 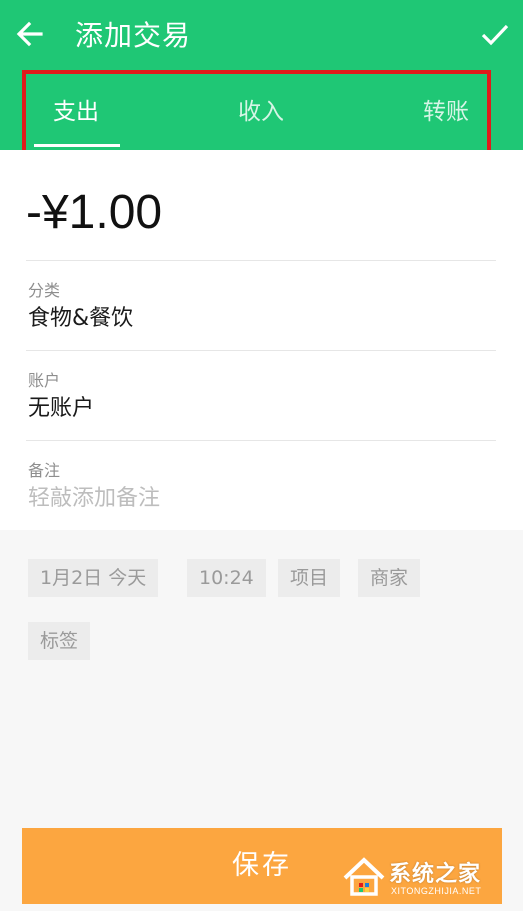 I want to click on note-label: 备注, so click(x=44, y=470).